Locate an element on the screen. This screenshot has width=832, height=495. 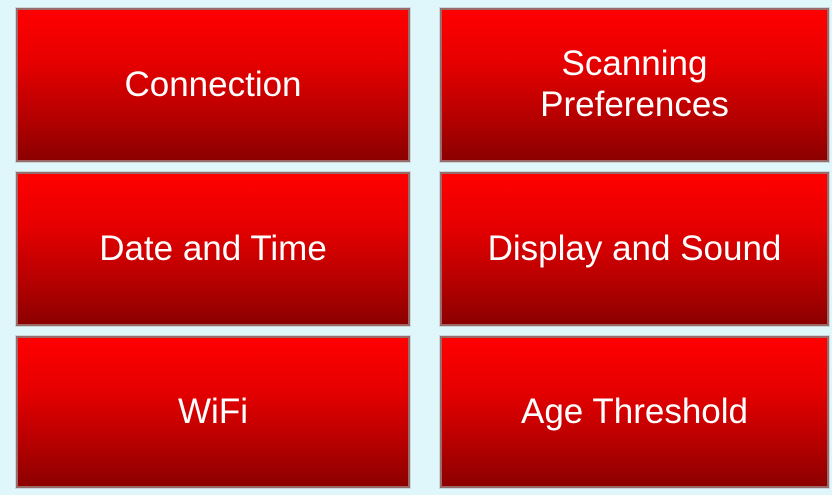
scanning-preferences-label: Scanning Preferences is located at coordinates (634, 84).